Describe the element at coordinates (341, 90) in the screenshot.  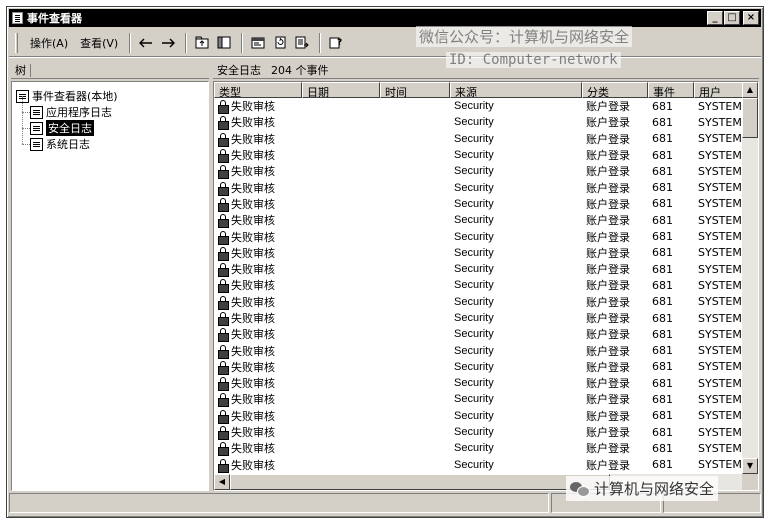
I see `col-date-header: 日期` at that location.